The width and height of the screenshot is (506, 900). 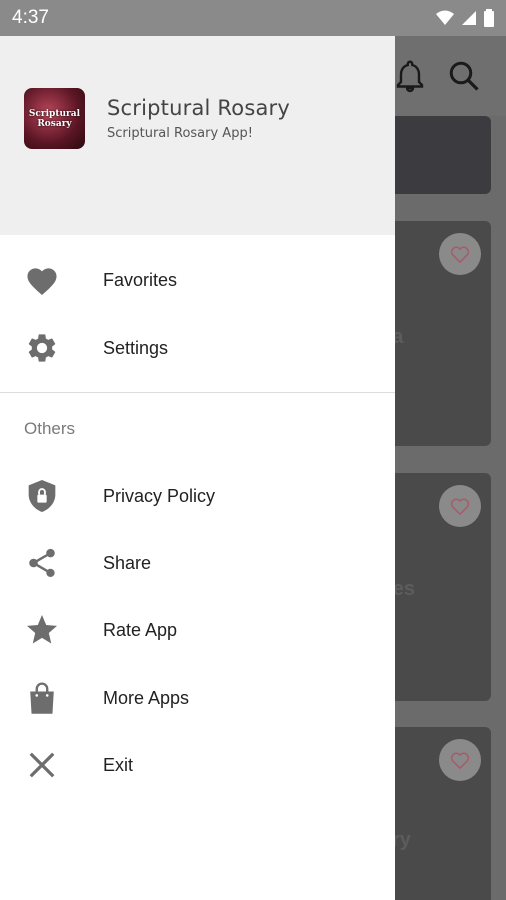 I want to click on status-bar: 4:37, so click(x=253, y=18).